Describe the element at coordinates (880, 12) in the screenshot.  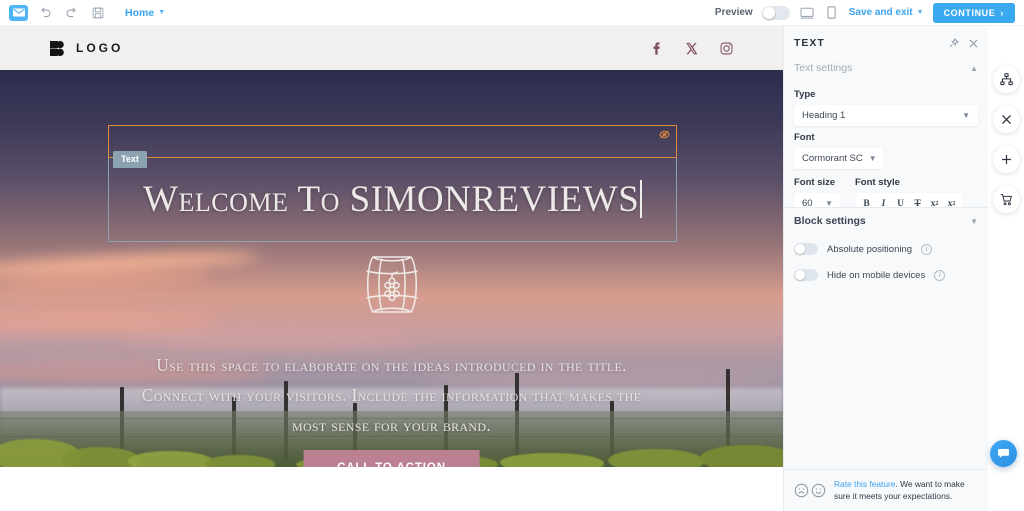
I see `save-and-exit-label: Save and exit` at that location.